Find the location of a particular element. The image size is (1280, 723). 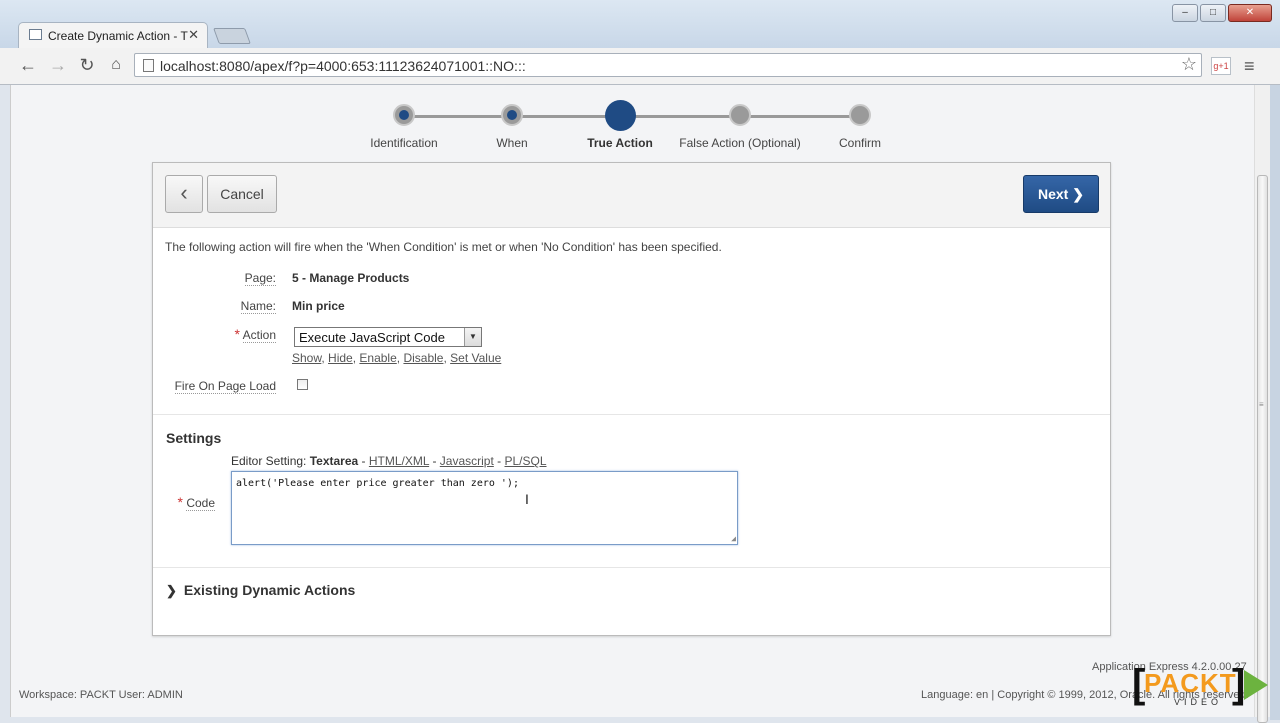

page-value: 5 - Manage Products is located at coordinates (351, 278).